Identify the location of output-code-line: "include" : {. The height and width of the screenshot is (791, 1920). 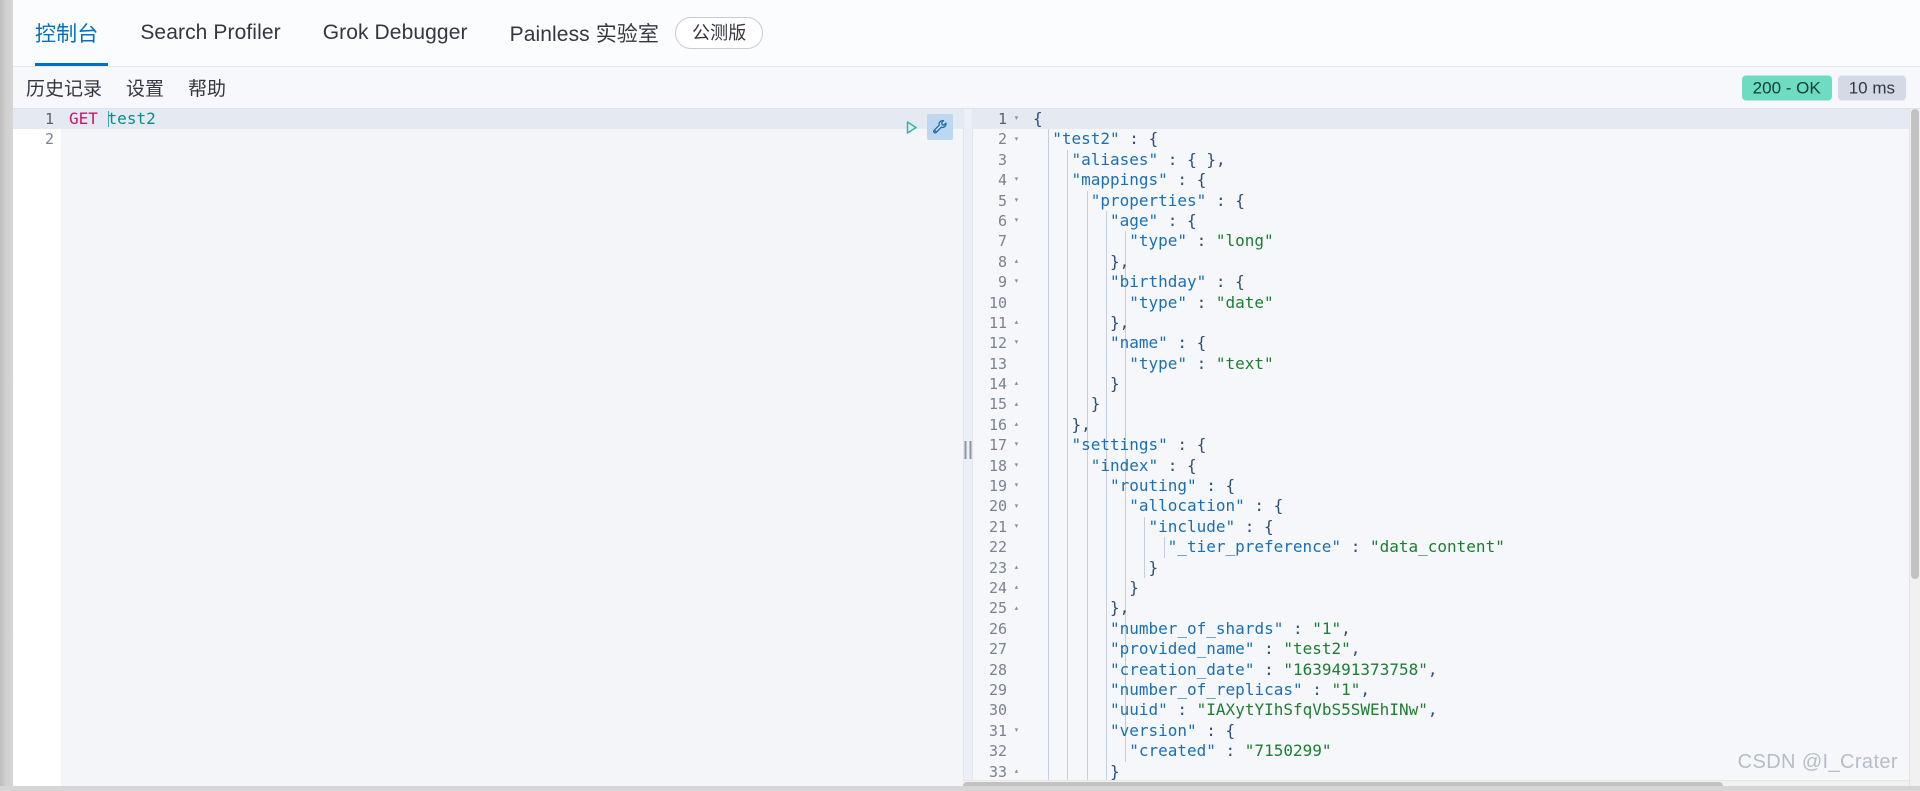
(1472, 527).